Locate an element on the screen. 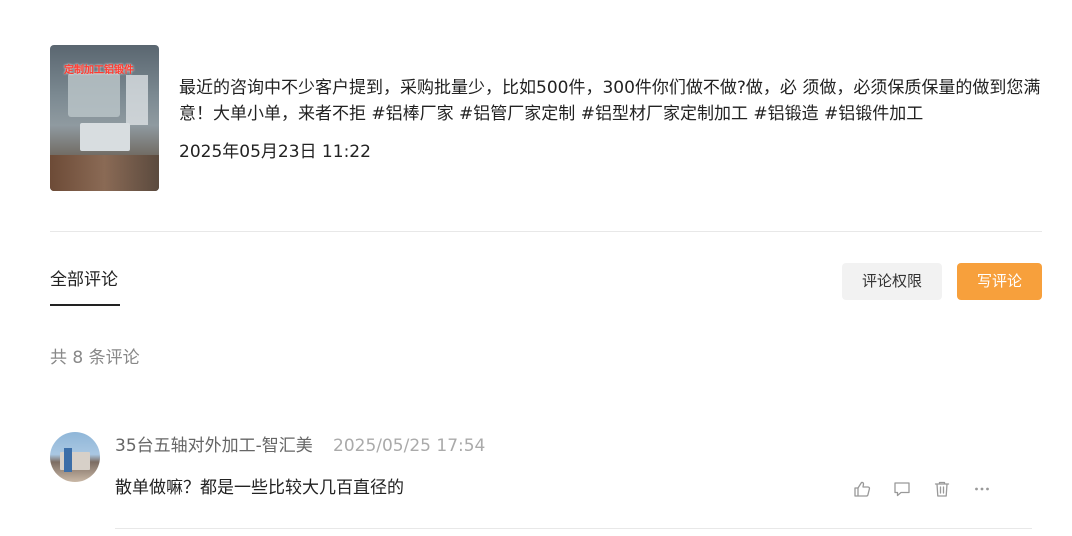 This screenshot has width=1072, height=536. thumbs-up-icon is located at coordinates (862, 489).